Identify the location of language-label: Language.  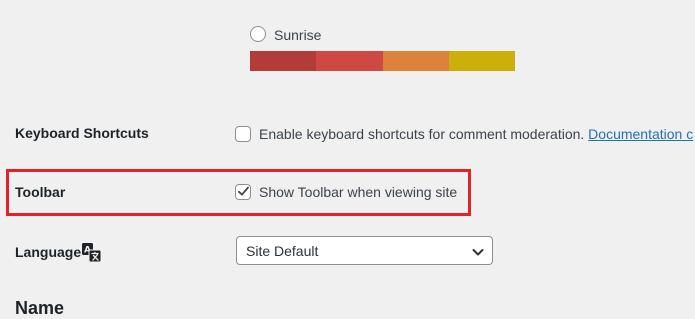
(48, 252).